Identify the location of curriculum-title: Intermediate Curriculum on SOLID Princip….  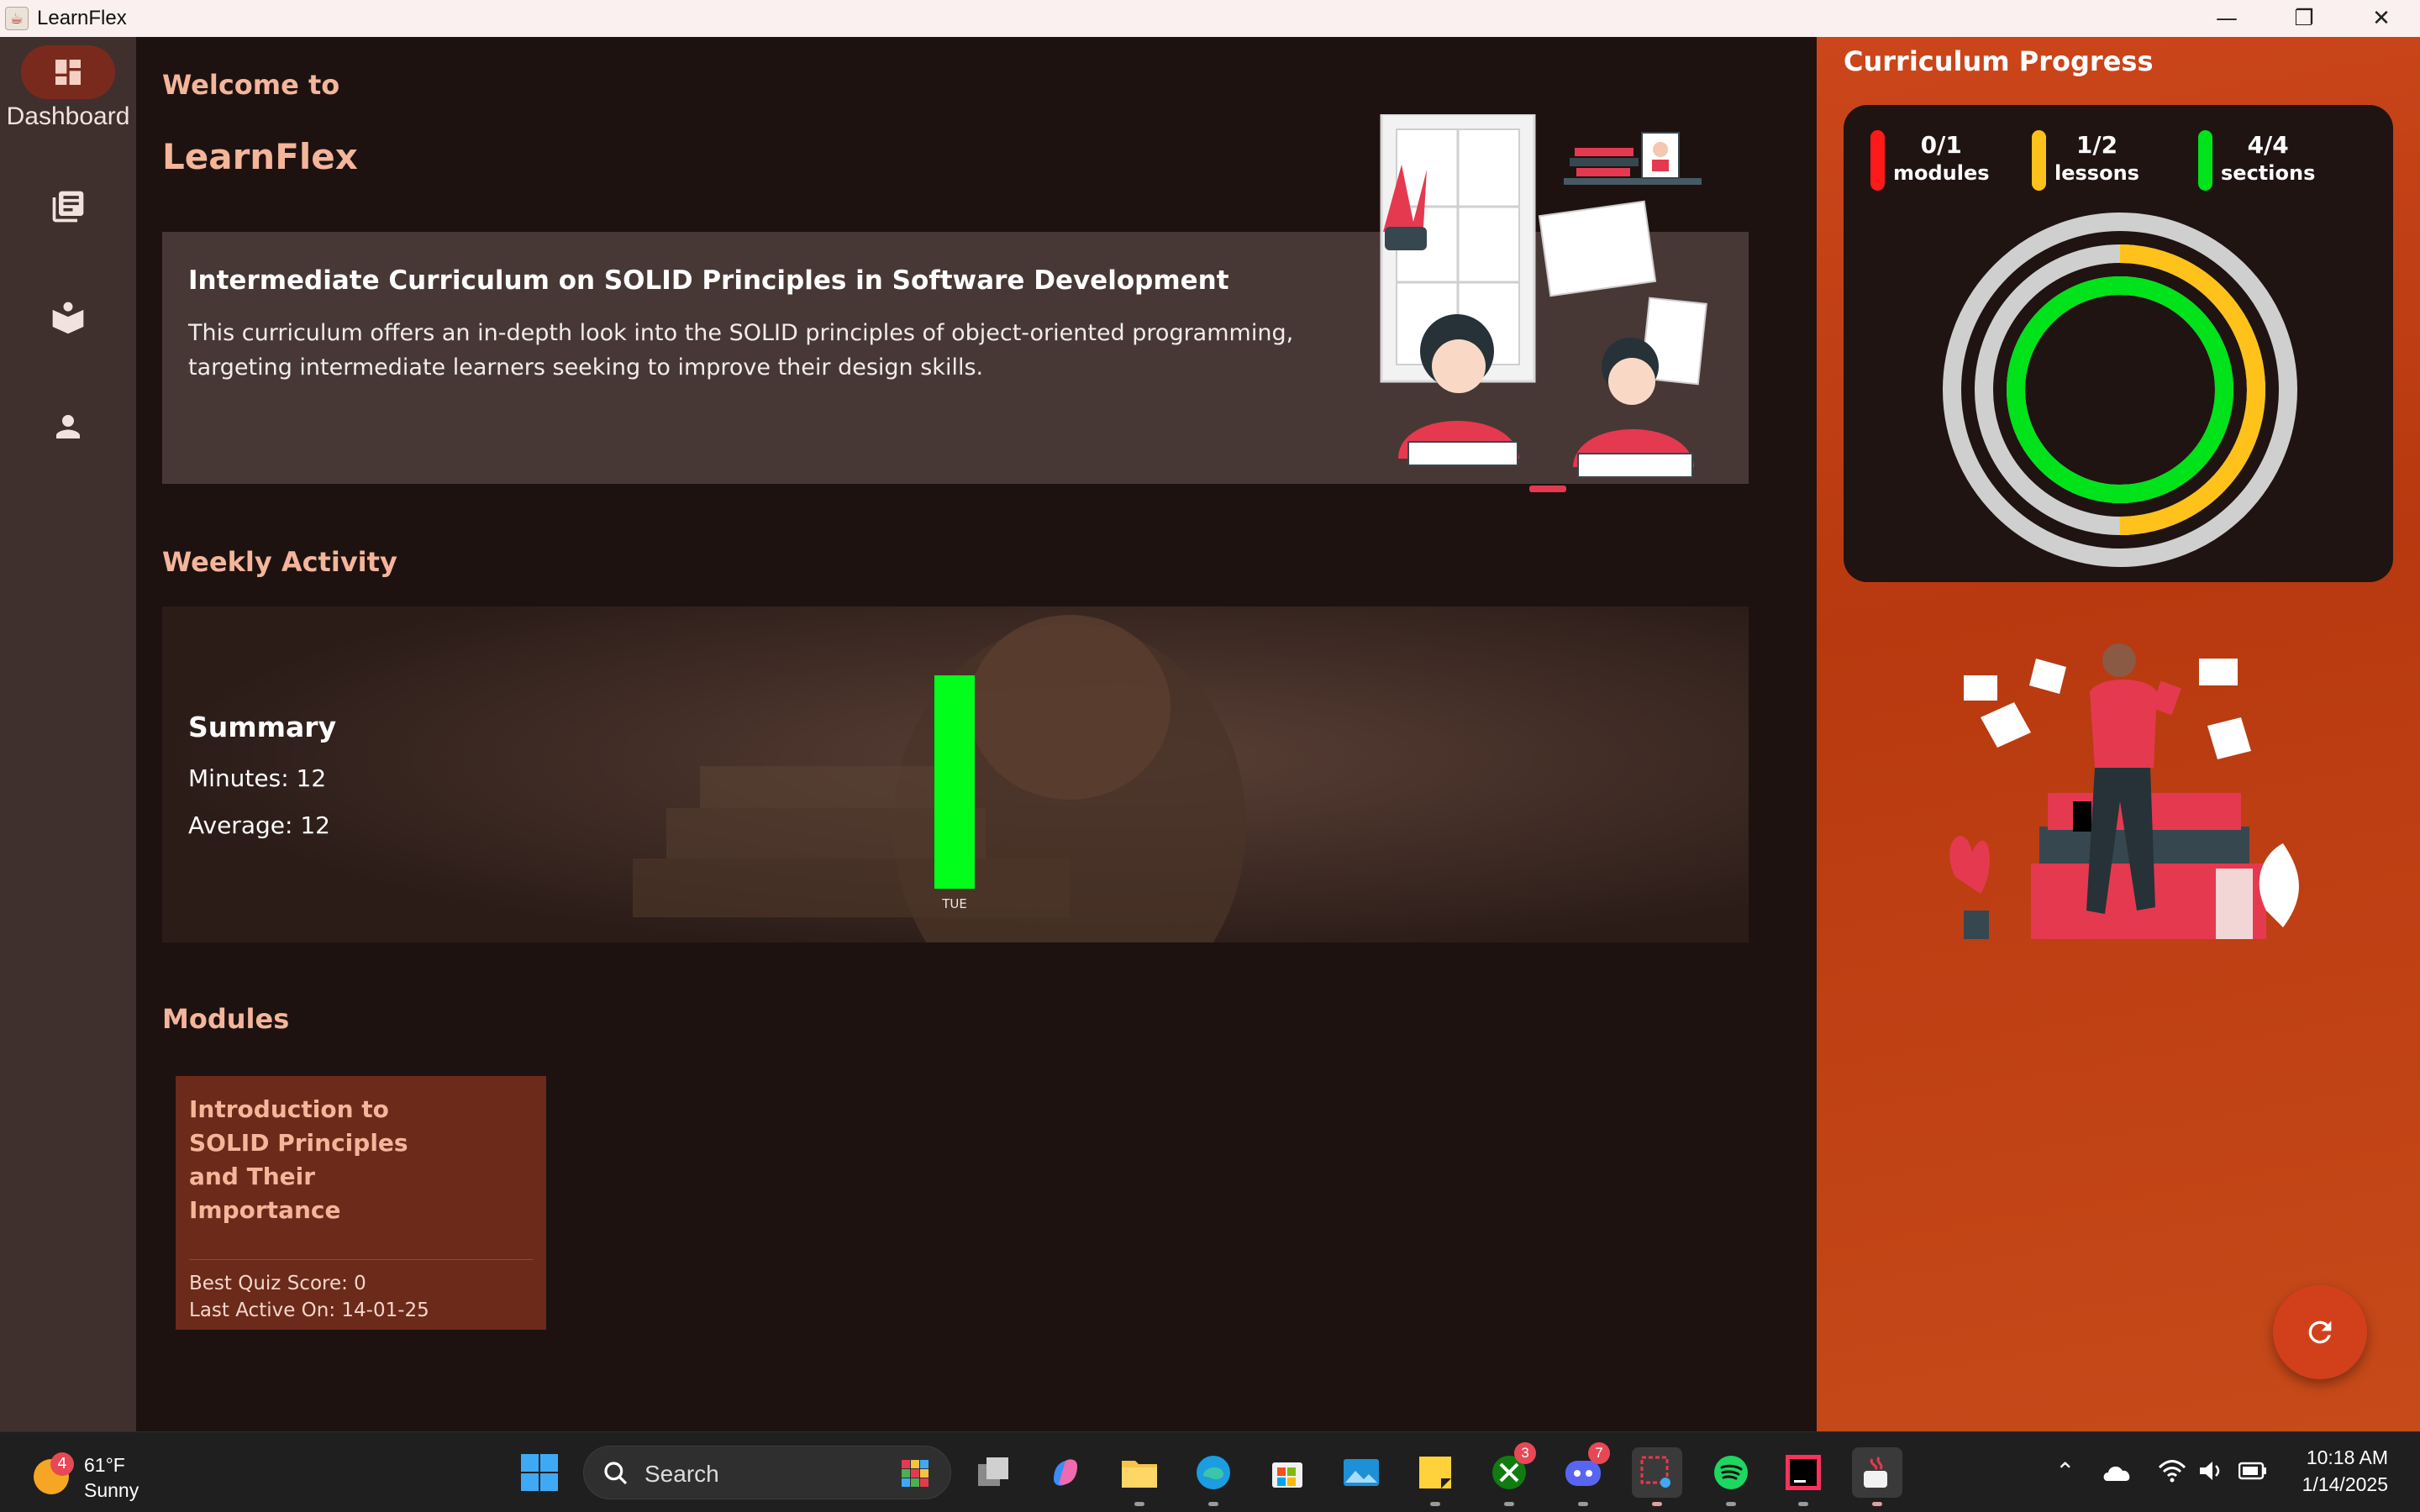
(708, 280).